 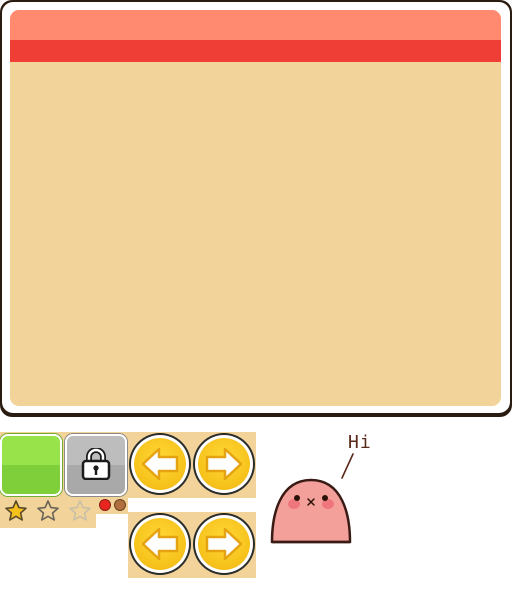 I want to click on level-tile-unlocked, so click(x=31, y=465).